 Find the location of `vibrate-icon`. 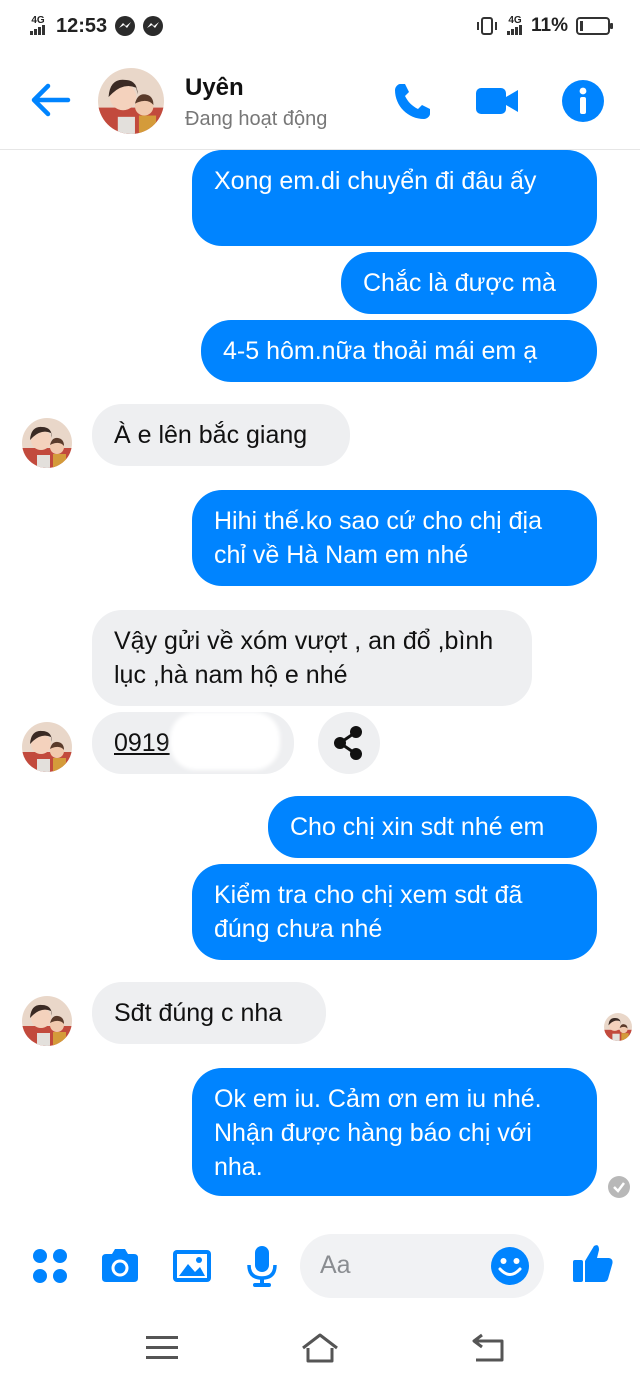

vibrate-icon is located at coordinates (487, 26).